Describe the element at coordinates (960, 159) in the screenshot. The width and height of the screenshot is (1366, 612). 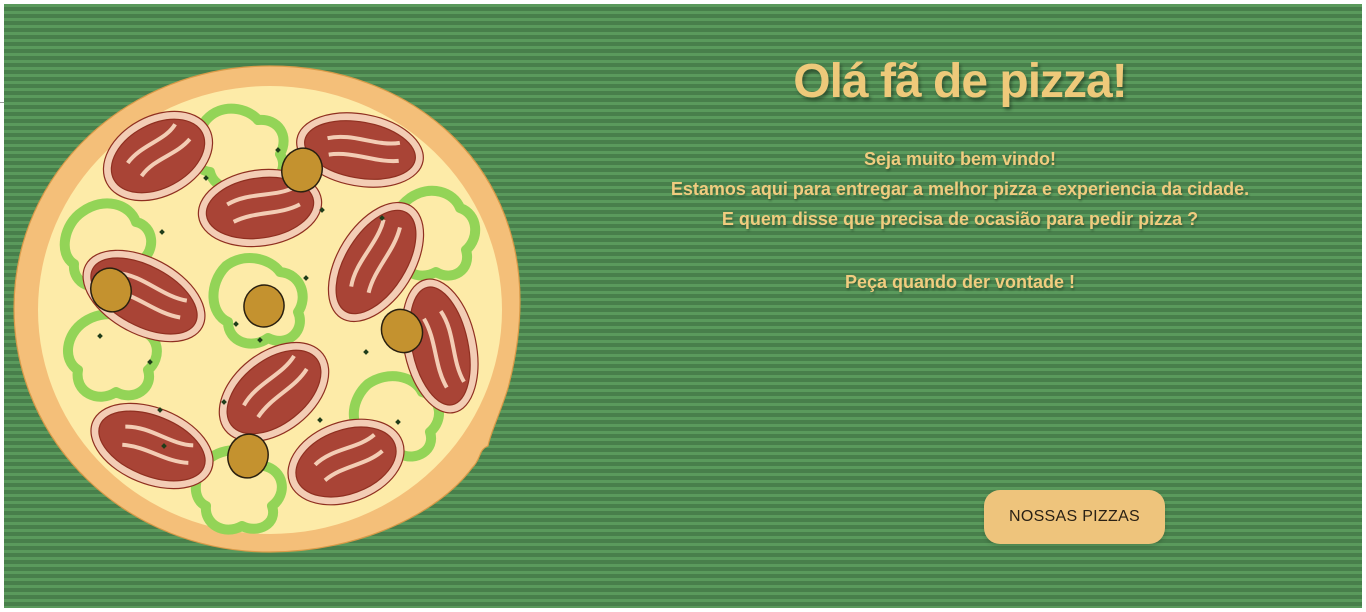
I see `welcome-line: Seja muito bem vindo!` at that location.